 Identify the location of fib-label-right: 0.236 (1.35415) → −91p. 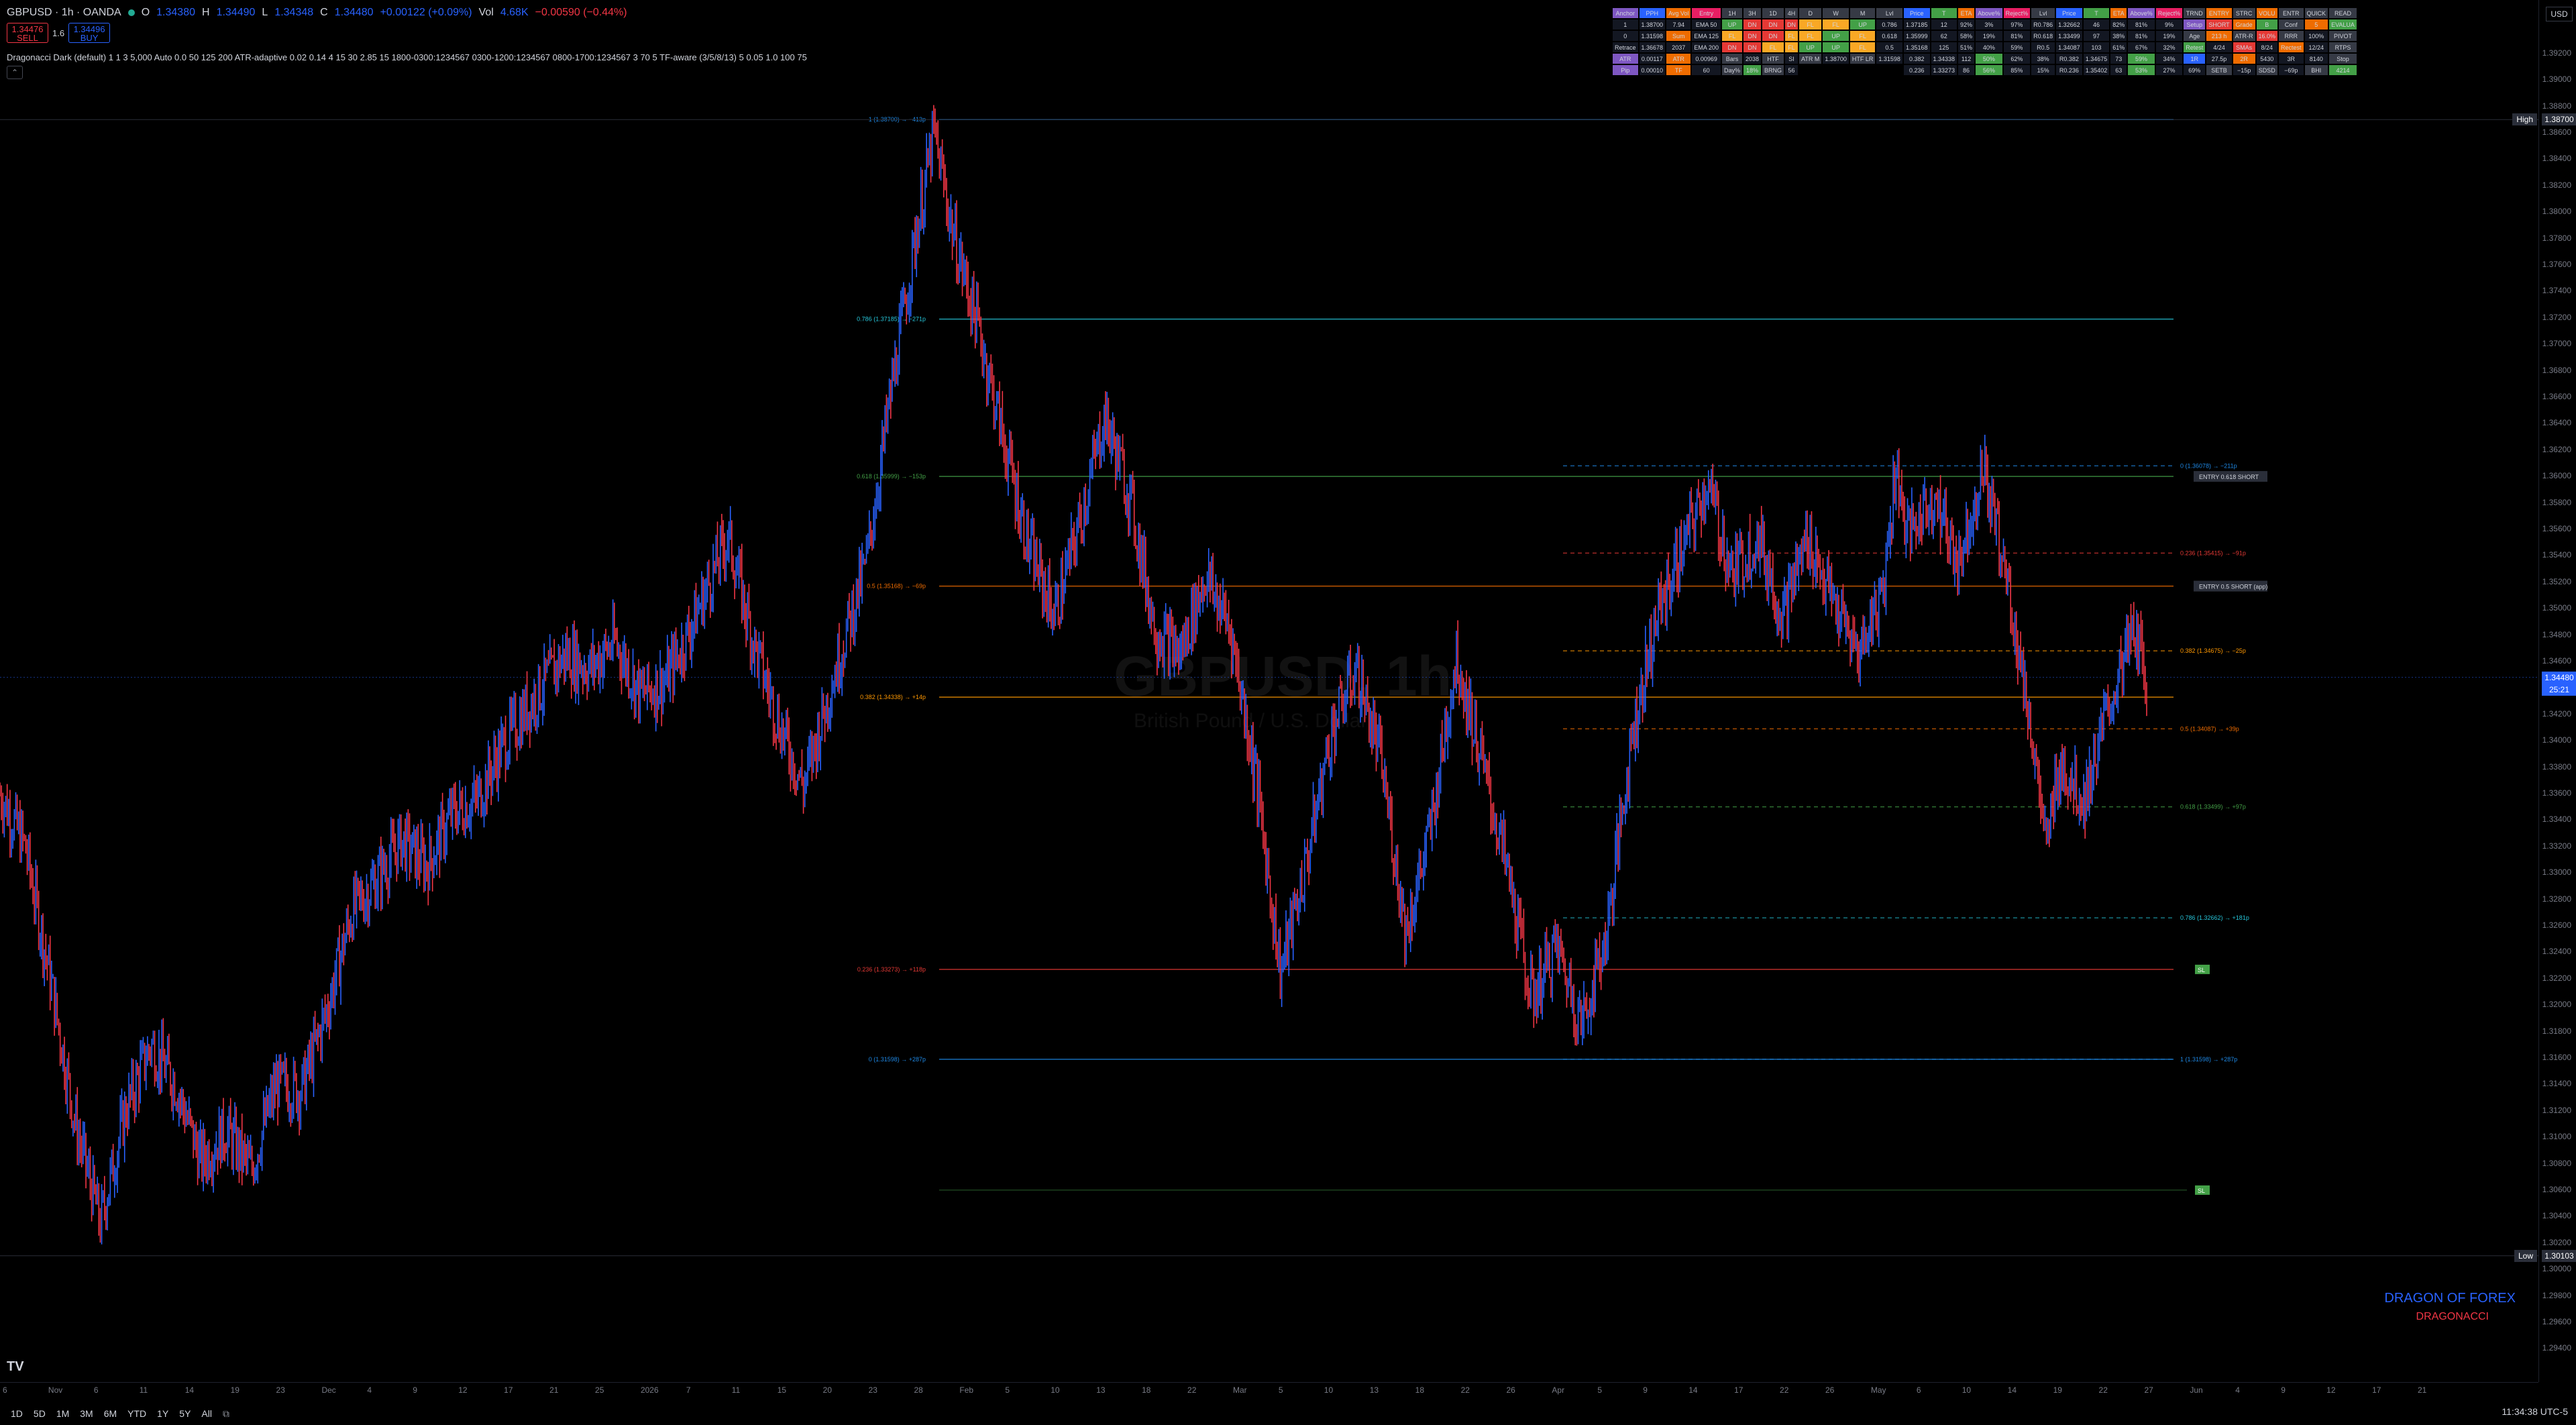
(2213, 552).